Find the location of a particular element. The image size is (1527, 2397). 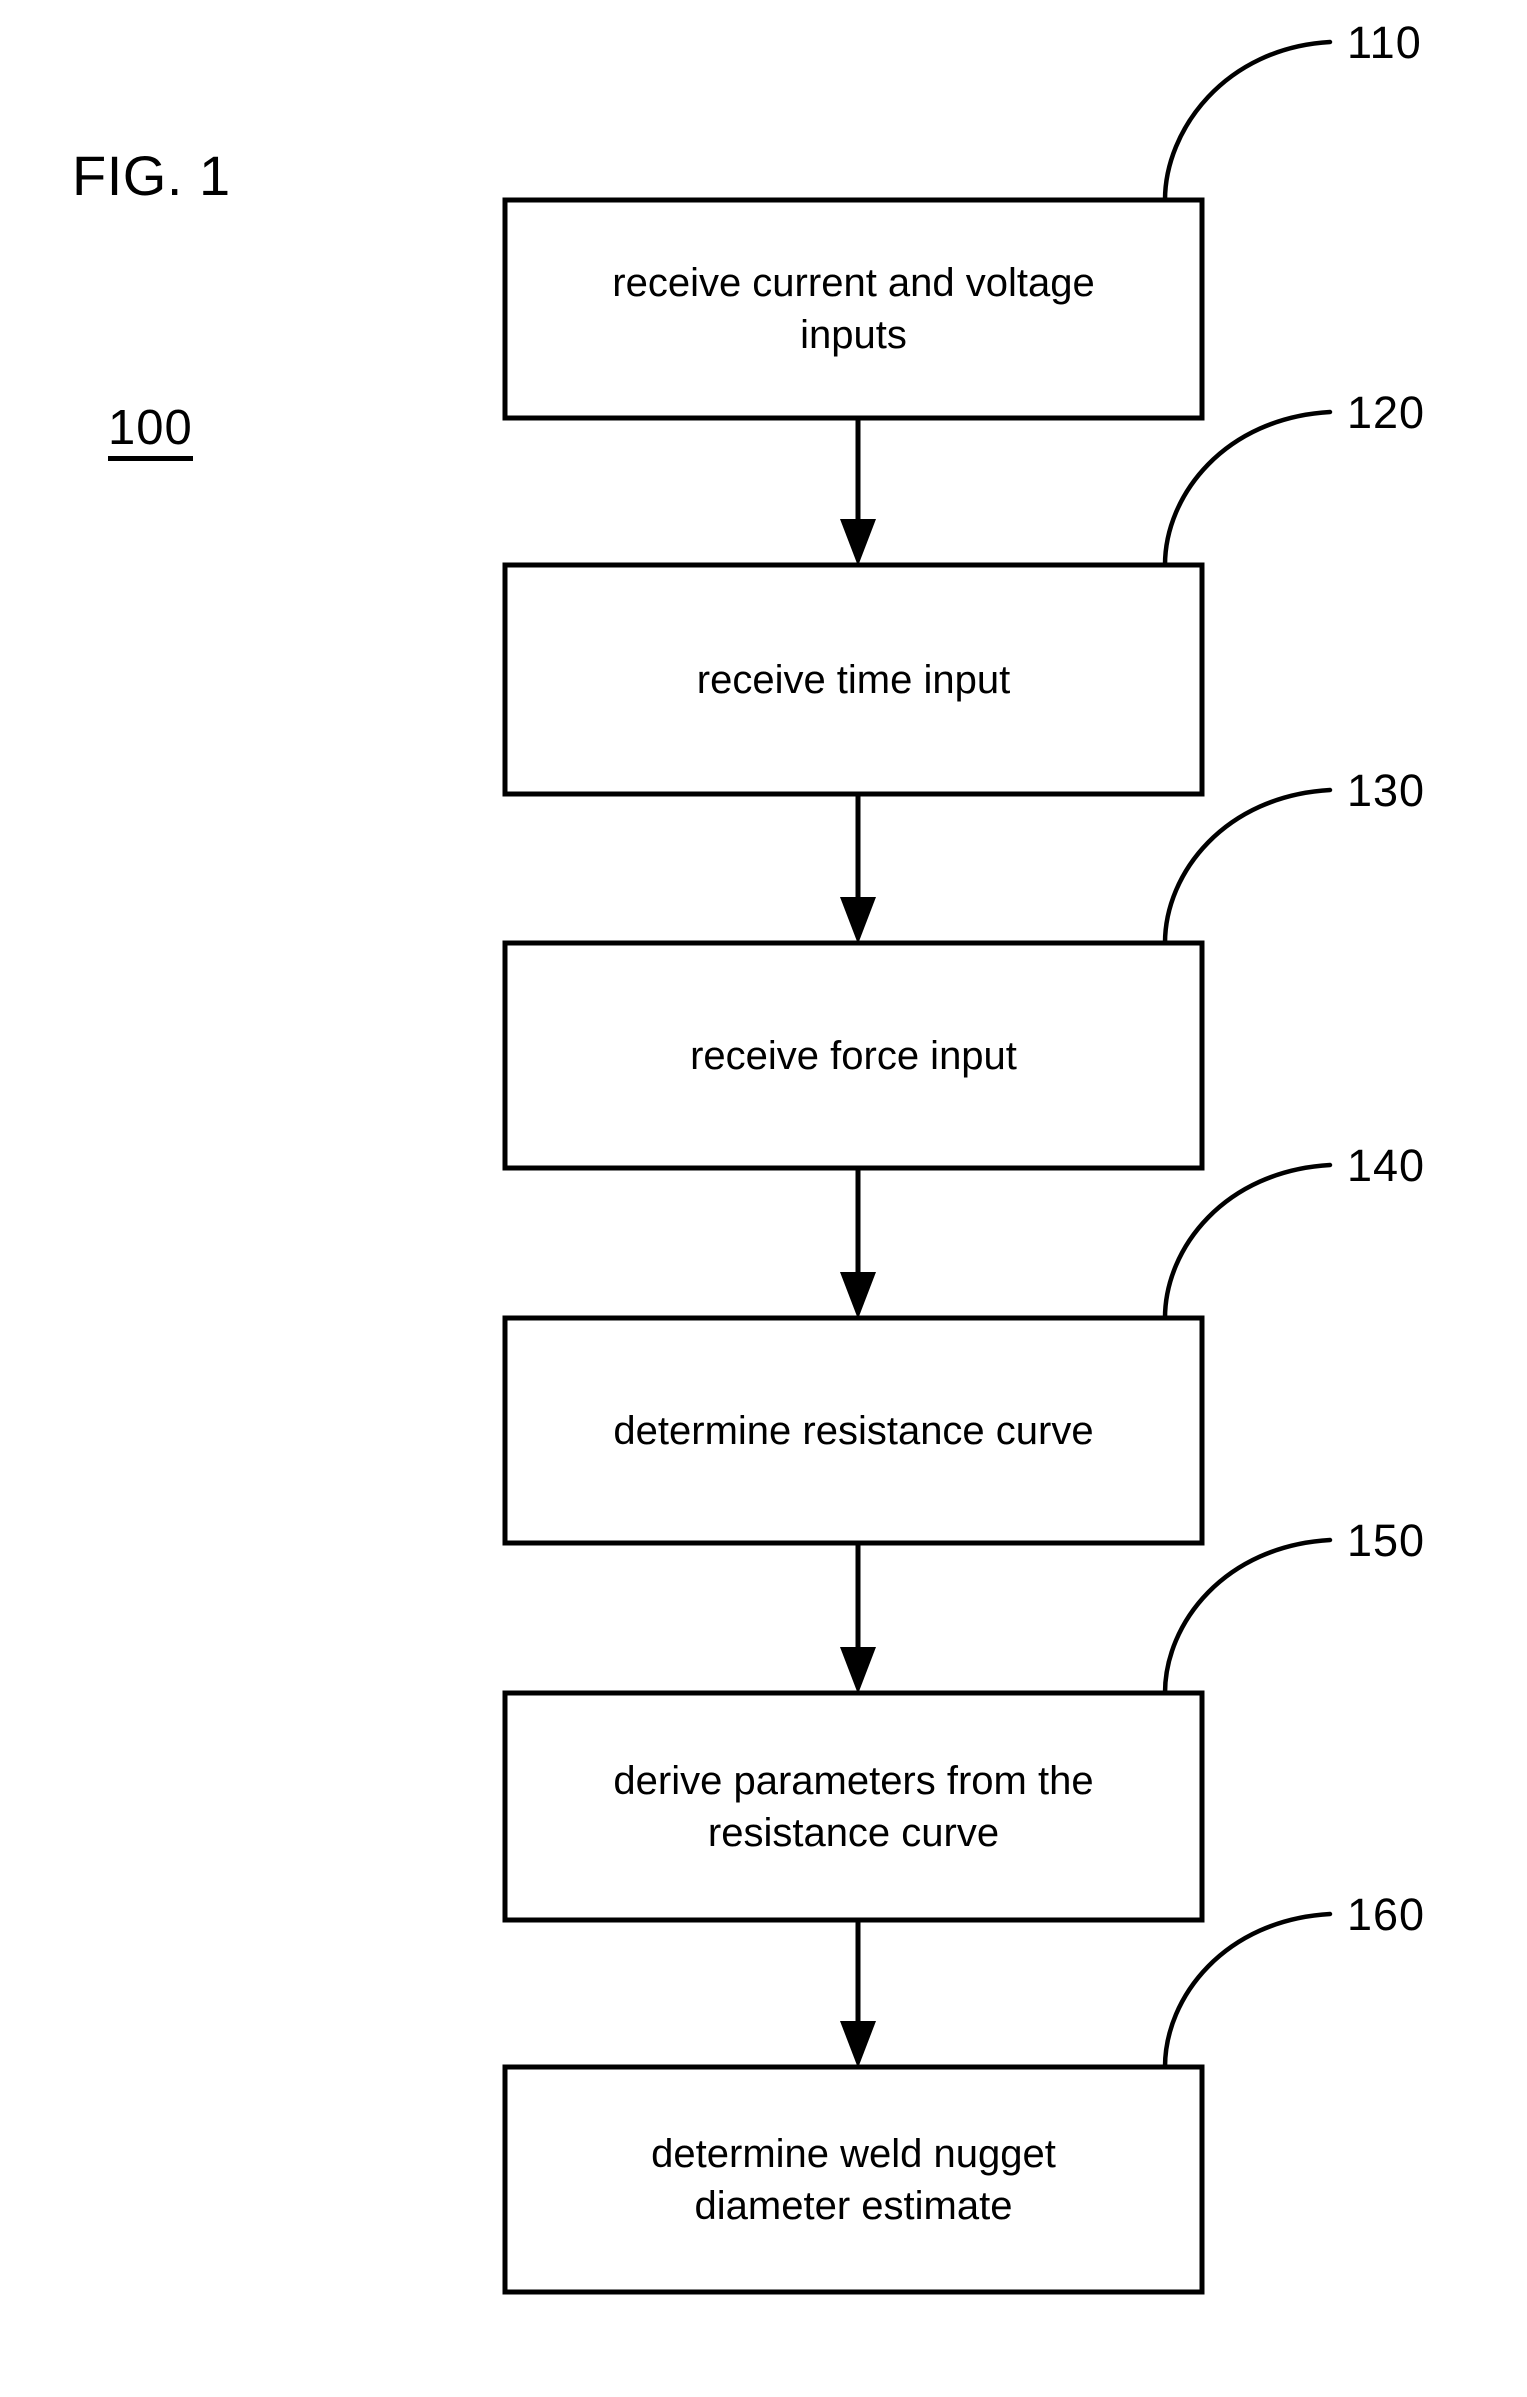

ref-numeral-150: 150 is located at coordinates (1386, 1540).